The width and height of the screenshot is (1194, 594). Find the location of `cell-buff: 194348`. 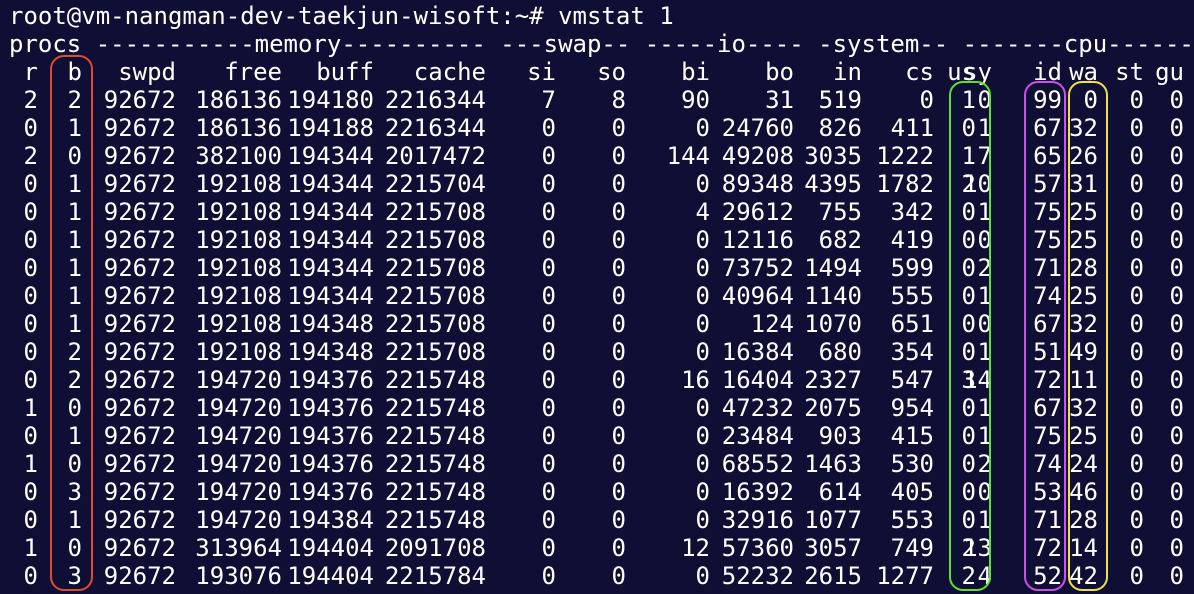

cell-buff: 194348 is located at coordinates (330, 352).